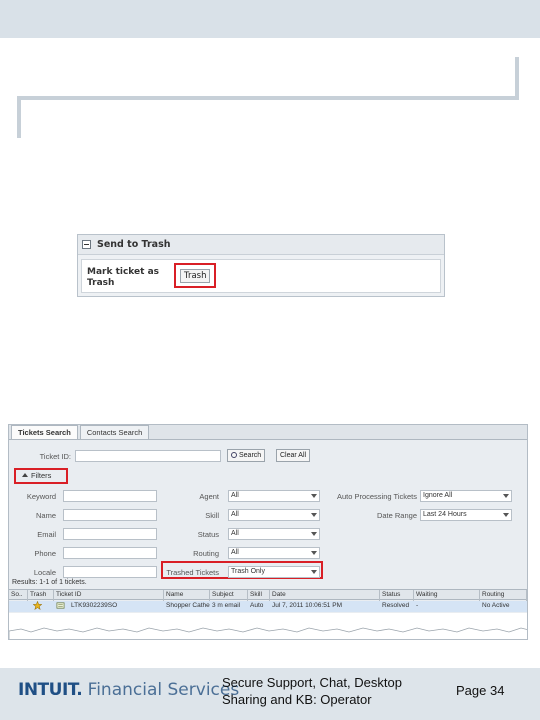  Describe the element at coordinates (274, 572) in the screenshot. I see `trashed-tickets-select: Trash Only` at that location.